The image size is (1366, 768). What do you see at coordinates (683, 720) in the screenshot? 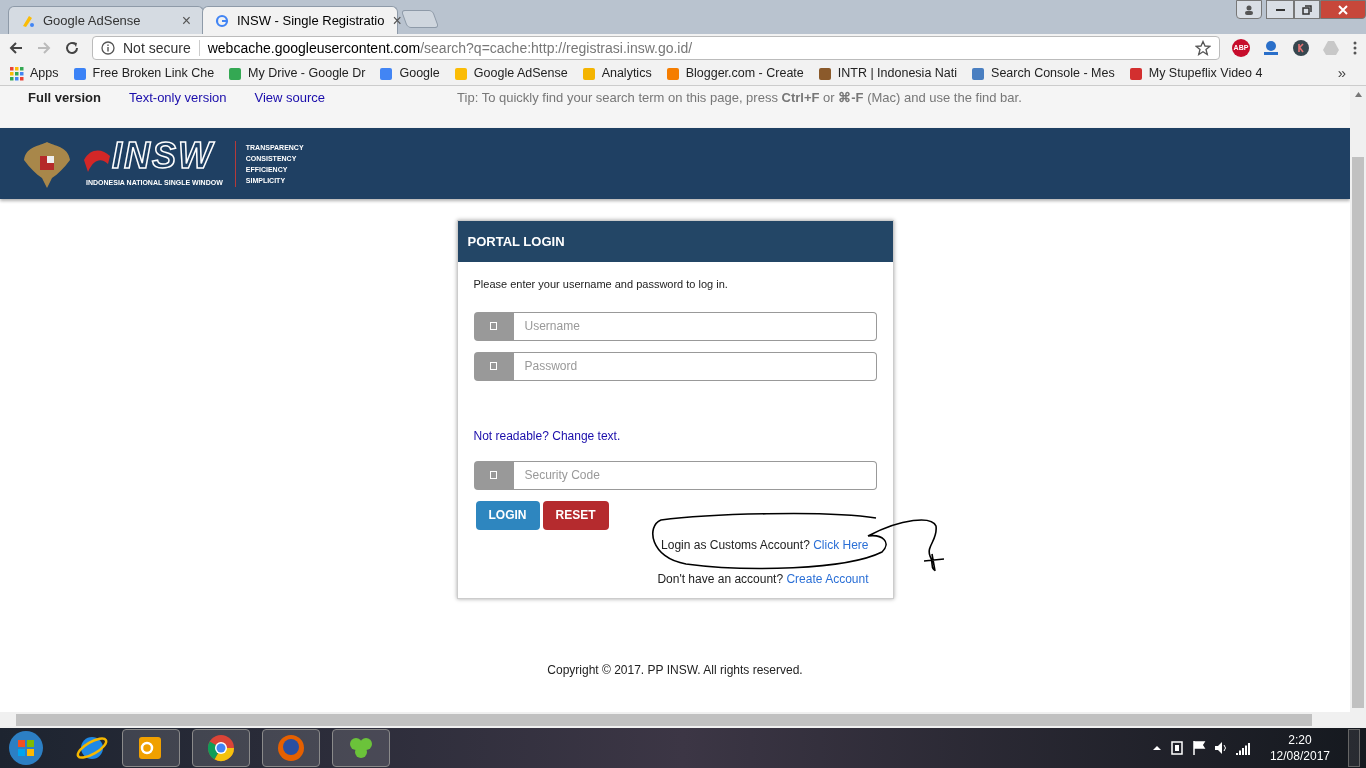
I see `horizontal-scrollbar` at bounding box center [683, 720].